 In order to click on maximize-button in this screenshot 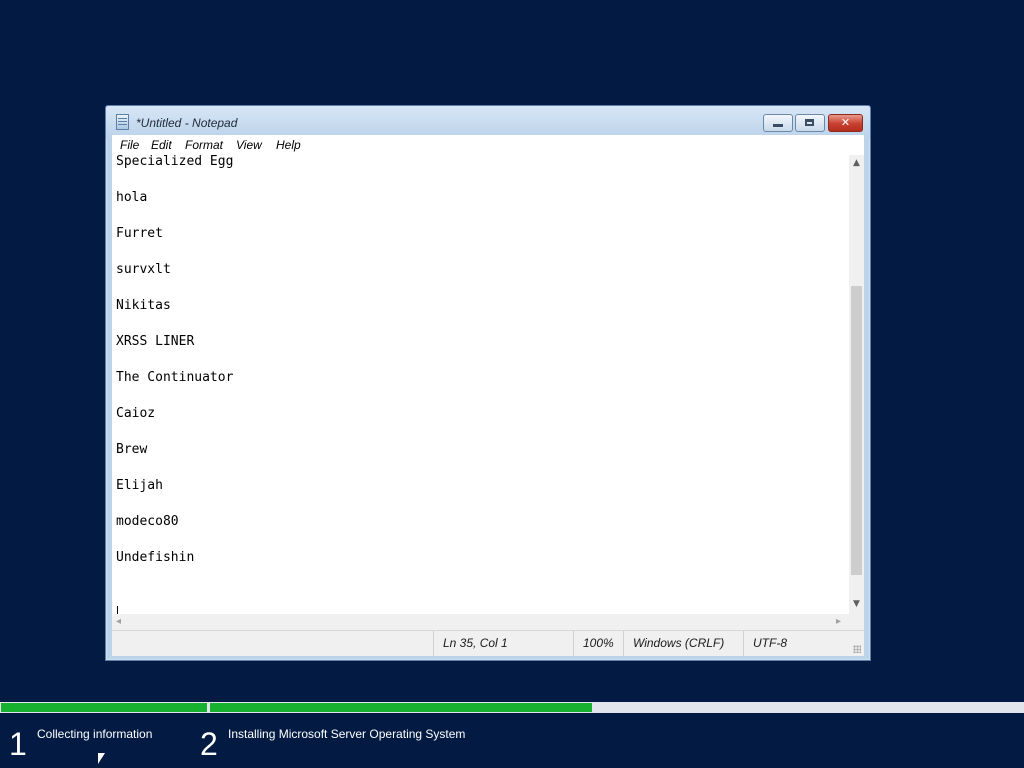, I will do `click(810, 123)`.